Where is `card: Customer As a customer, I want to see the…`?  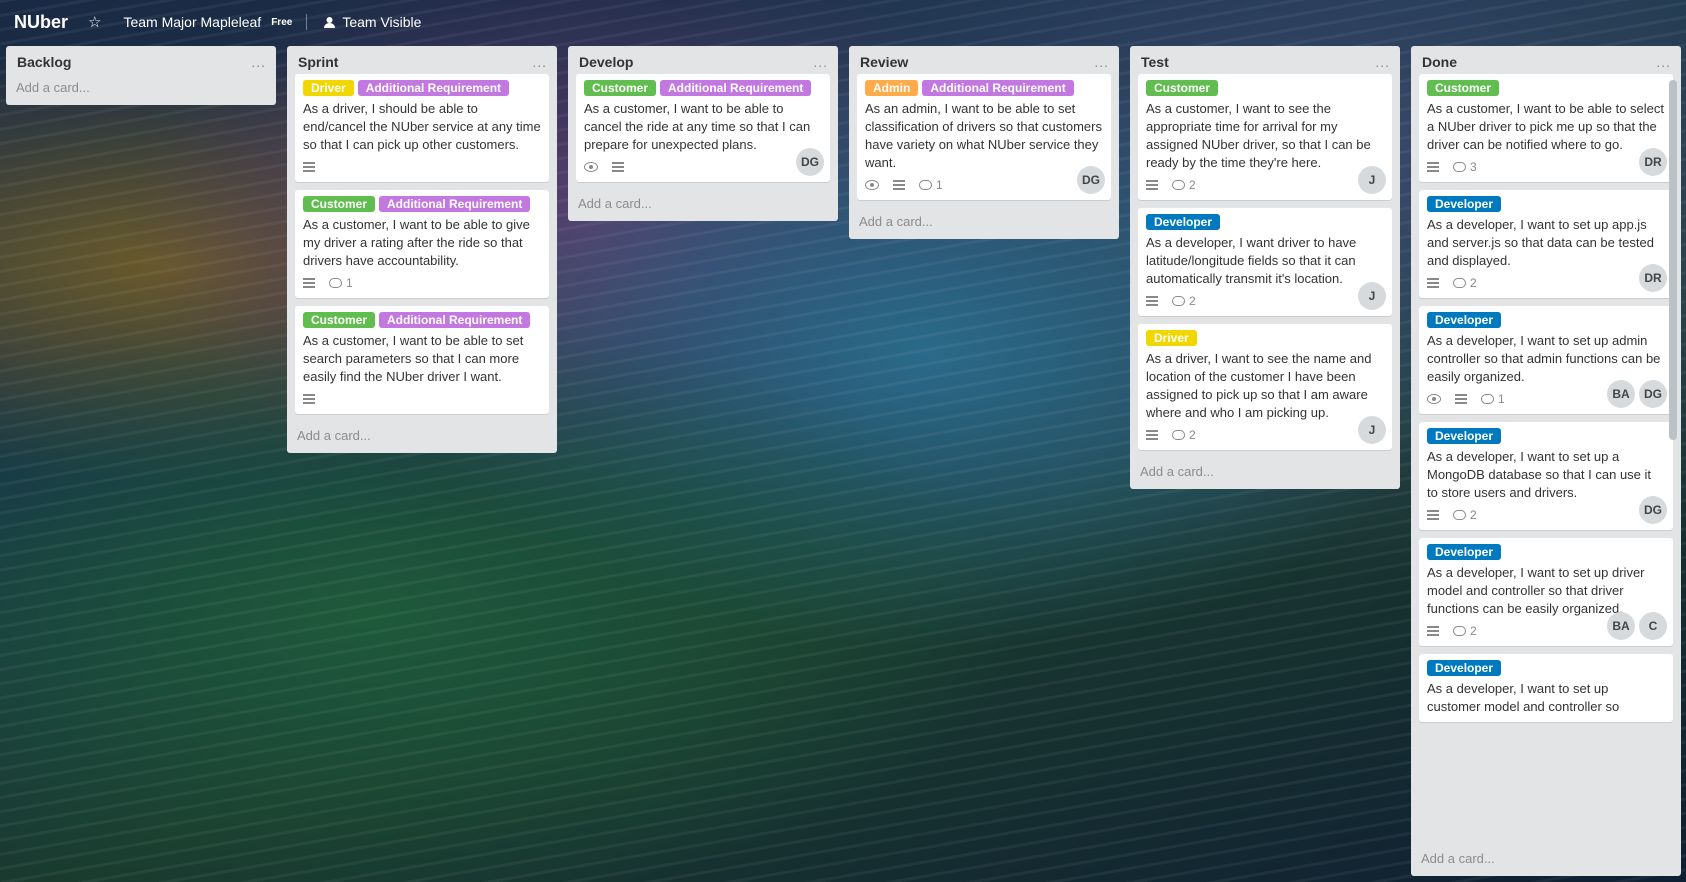 card: Customer As a customer, I want to see the… is located at coordinates (1265, 137).